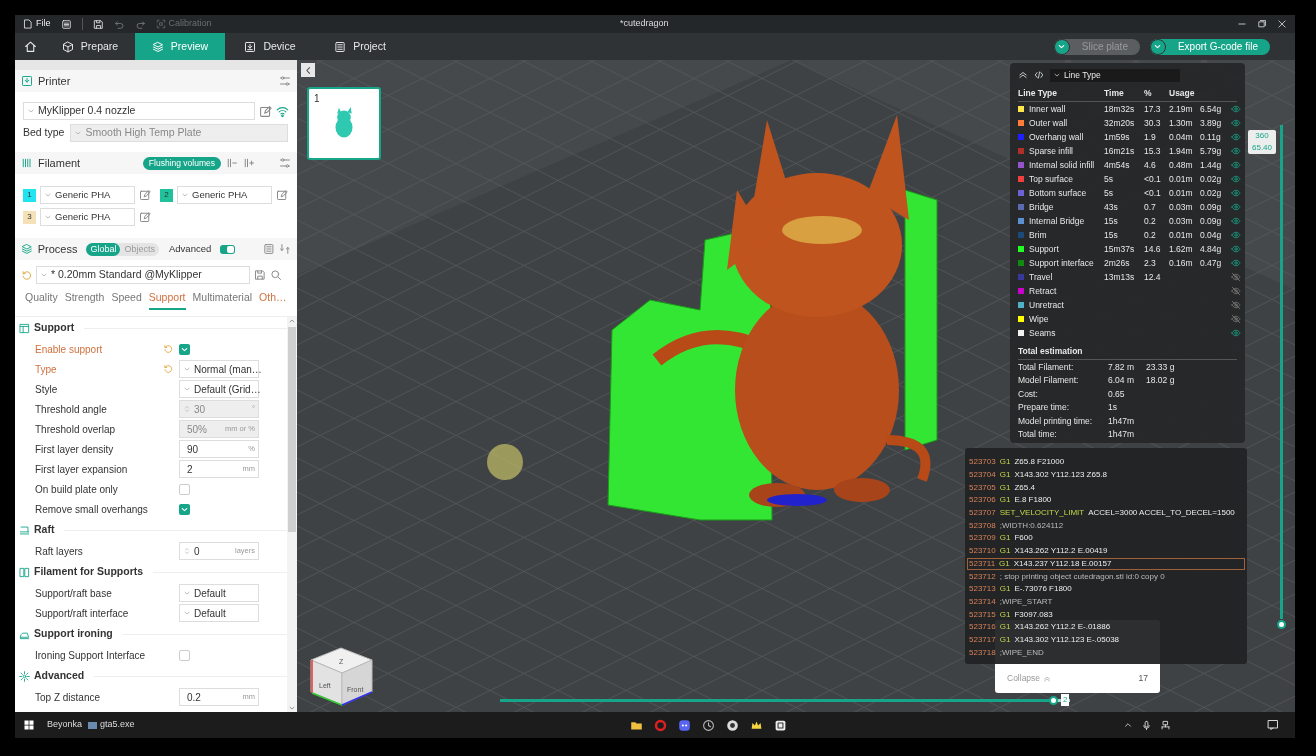 The height and width of the screenshot is (756, 1316). Describe the element at coordinates (276, 275) in the screenshot. I see `search-icon` at that location.